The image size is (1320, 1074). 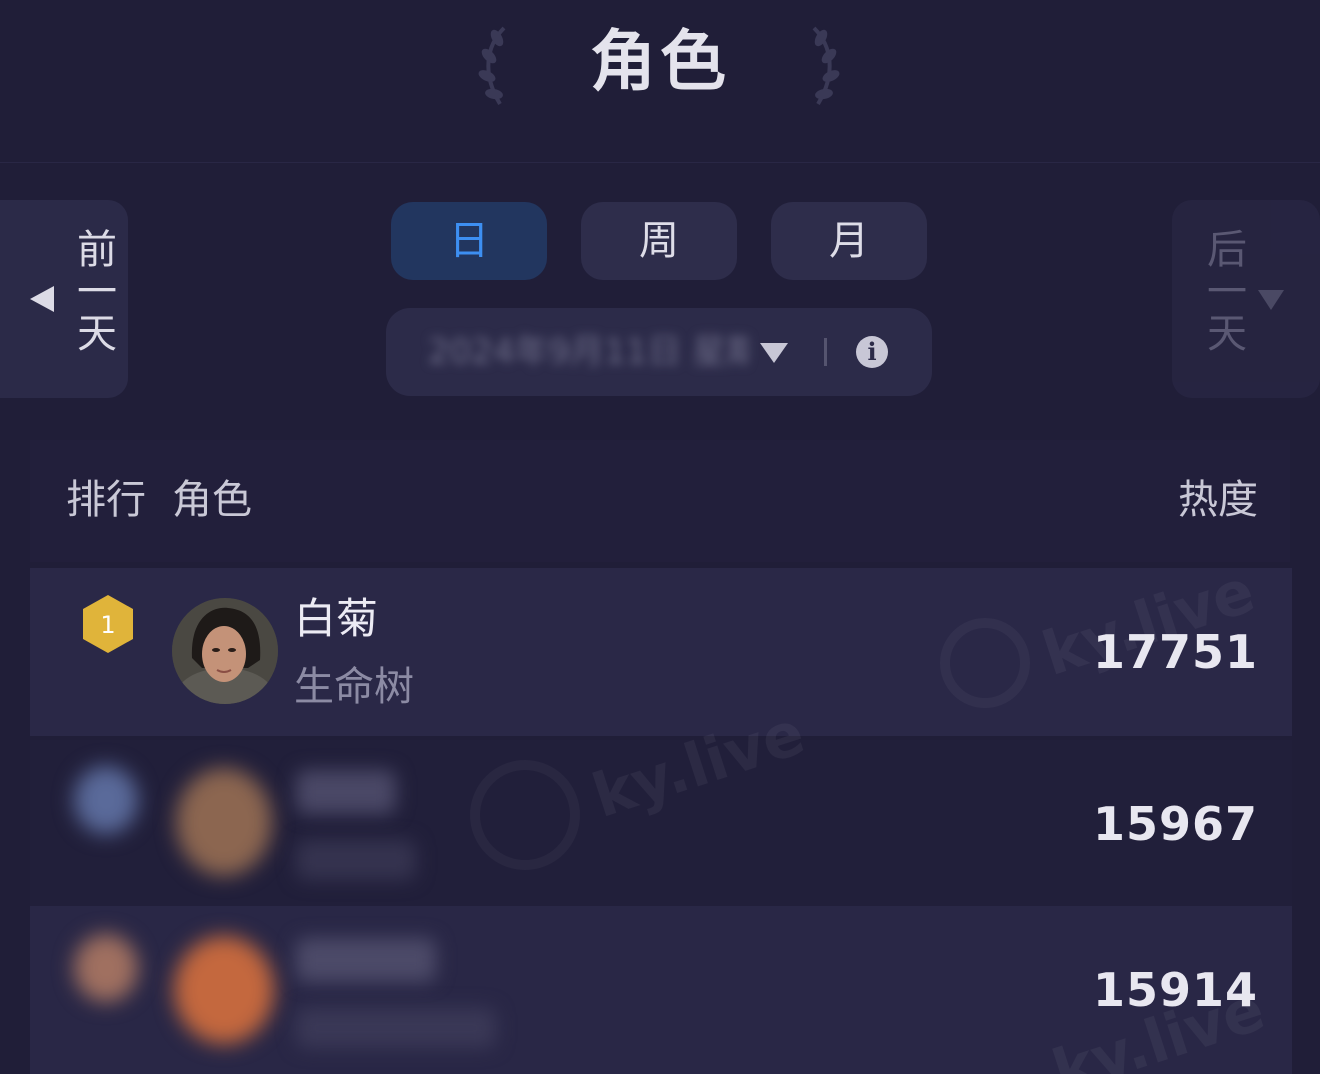 I want to click on header-rank: 排行, so click(x=106, y=500).